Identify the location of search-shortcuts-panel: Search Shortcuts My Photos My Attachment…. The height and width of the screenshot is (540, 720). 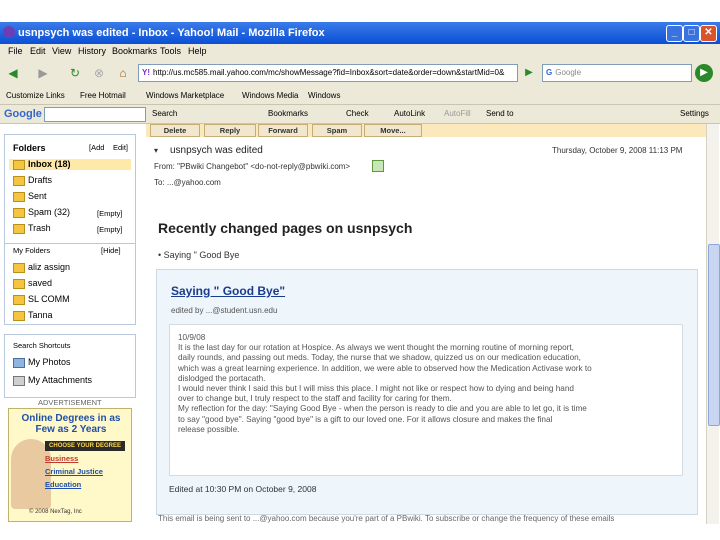
(70, 366).